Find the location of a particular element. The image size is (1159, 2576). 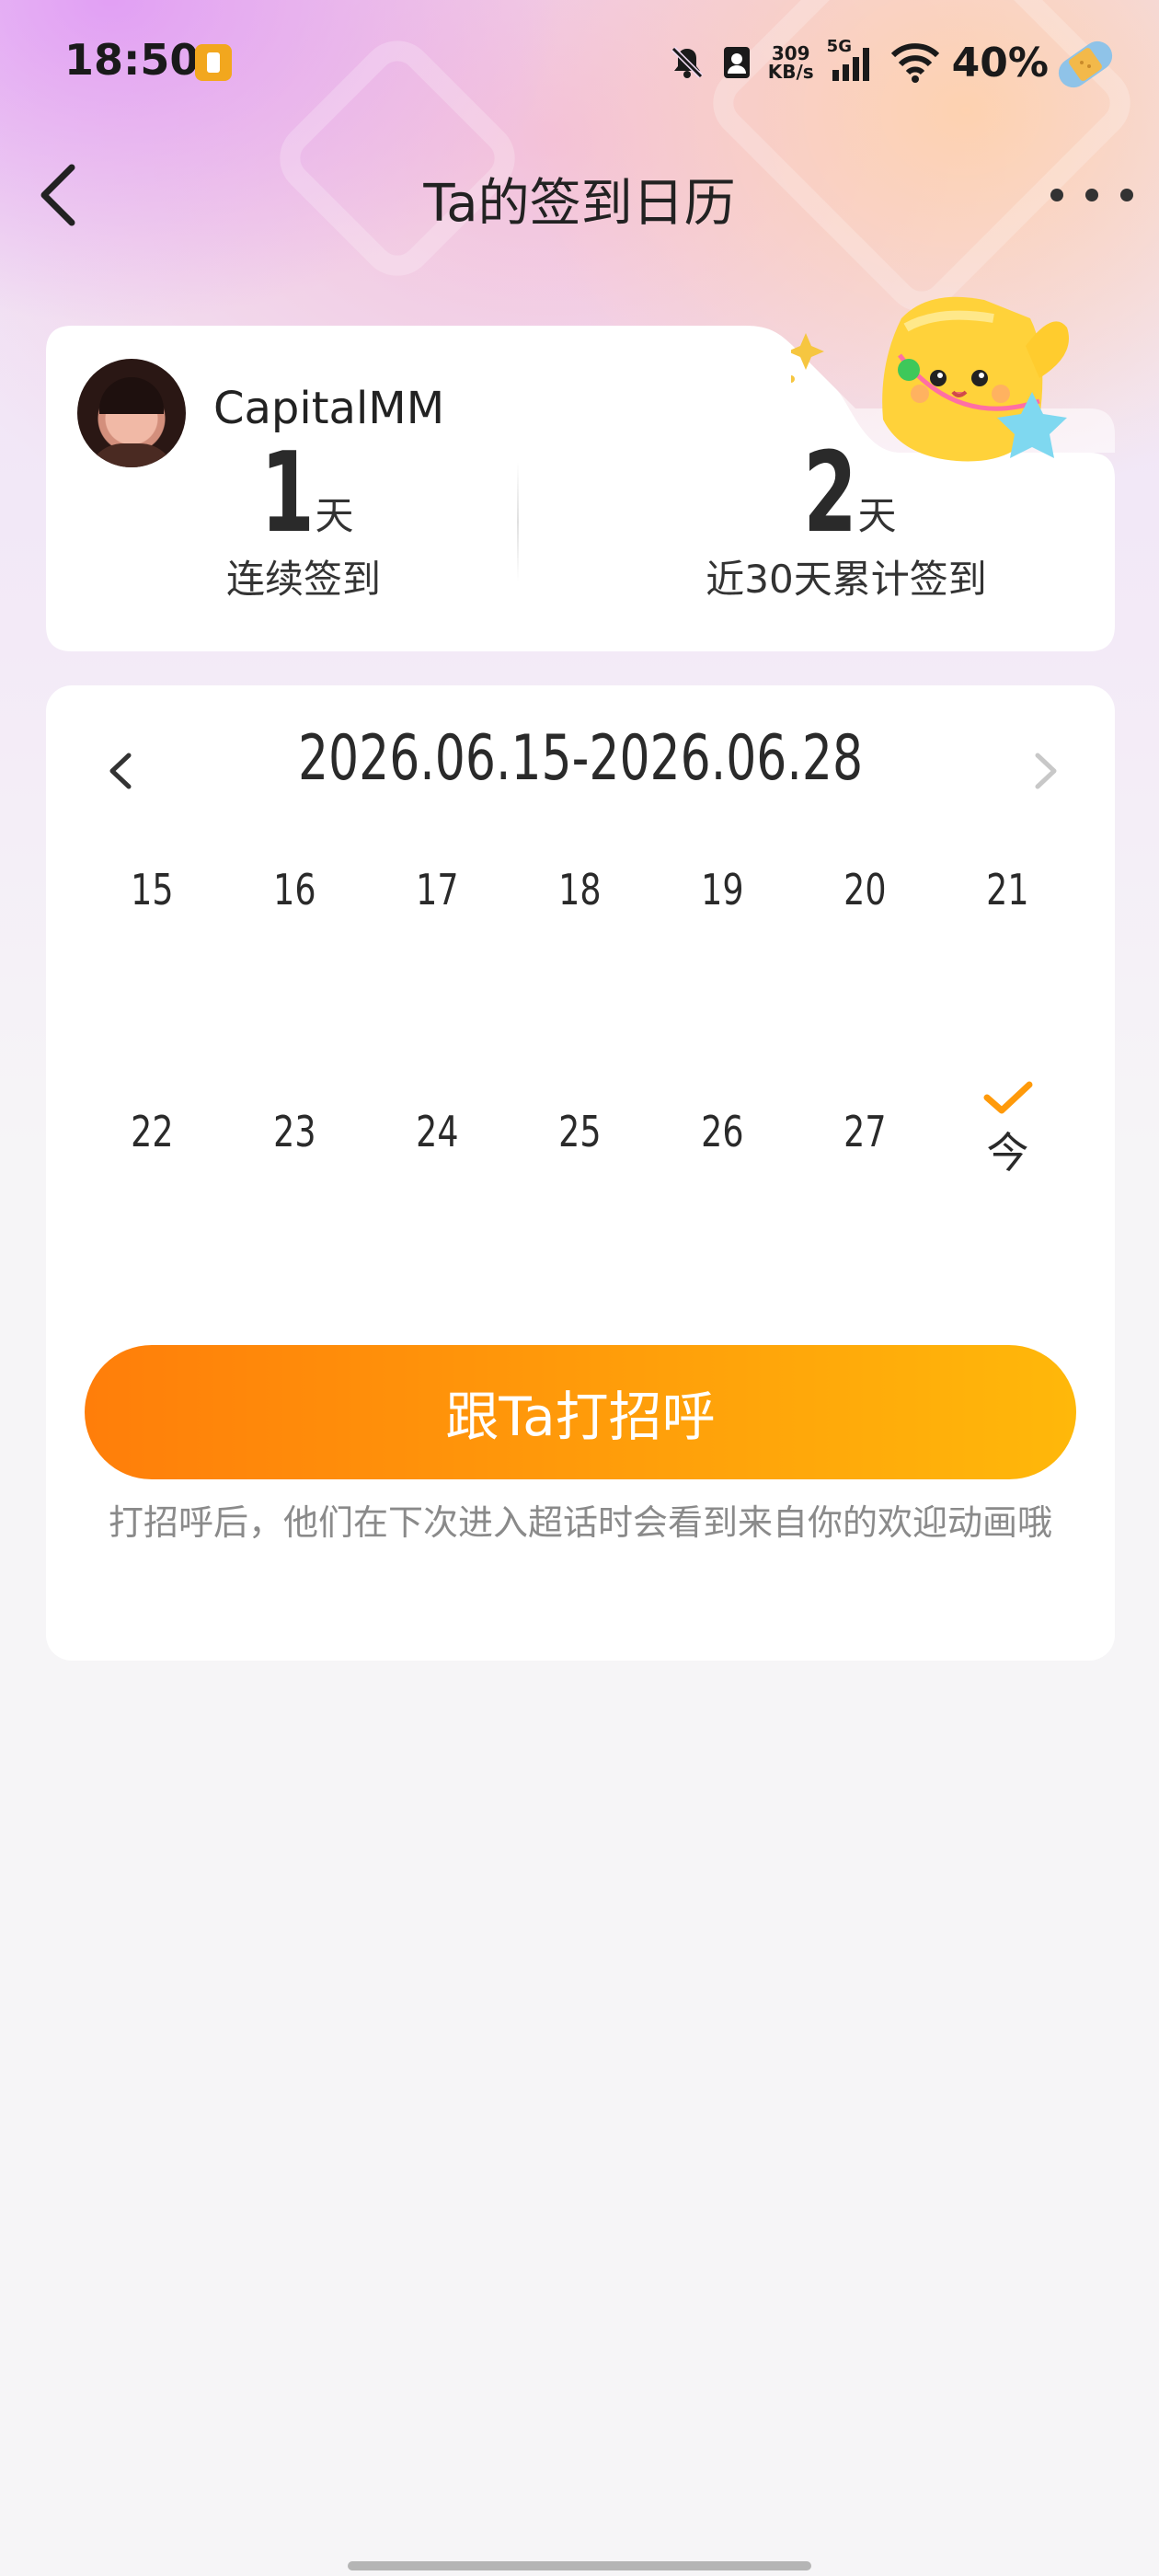

calendar-week-row: 15 16 17 18 19 20 21 is located at coordinates (580, 920).